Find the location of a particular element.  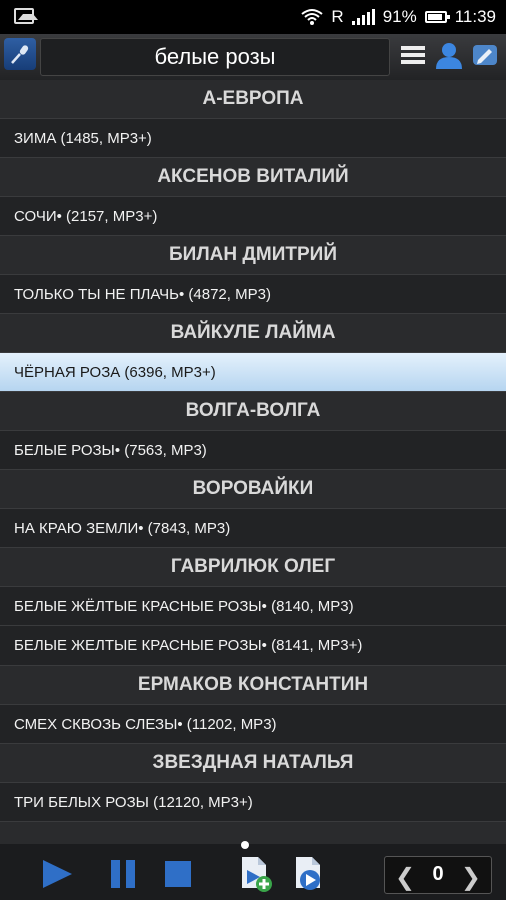

edit-button is located at coordinates (485, 55).